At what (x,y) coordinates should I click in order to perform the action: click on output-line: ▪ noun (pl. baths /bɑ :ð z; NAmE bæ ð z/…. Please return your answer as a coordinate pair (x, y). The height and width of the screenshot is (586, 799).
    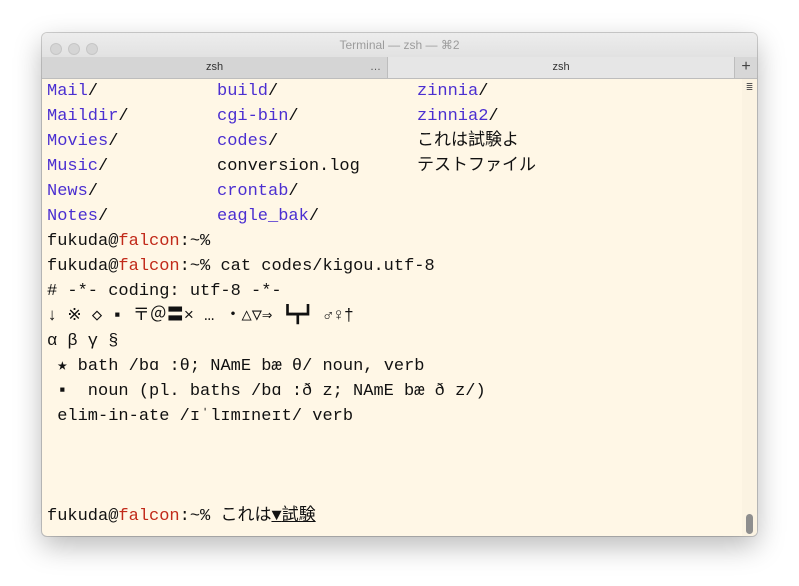
    Looking at the image, I should click on (266, 391).